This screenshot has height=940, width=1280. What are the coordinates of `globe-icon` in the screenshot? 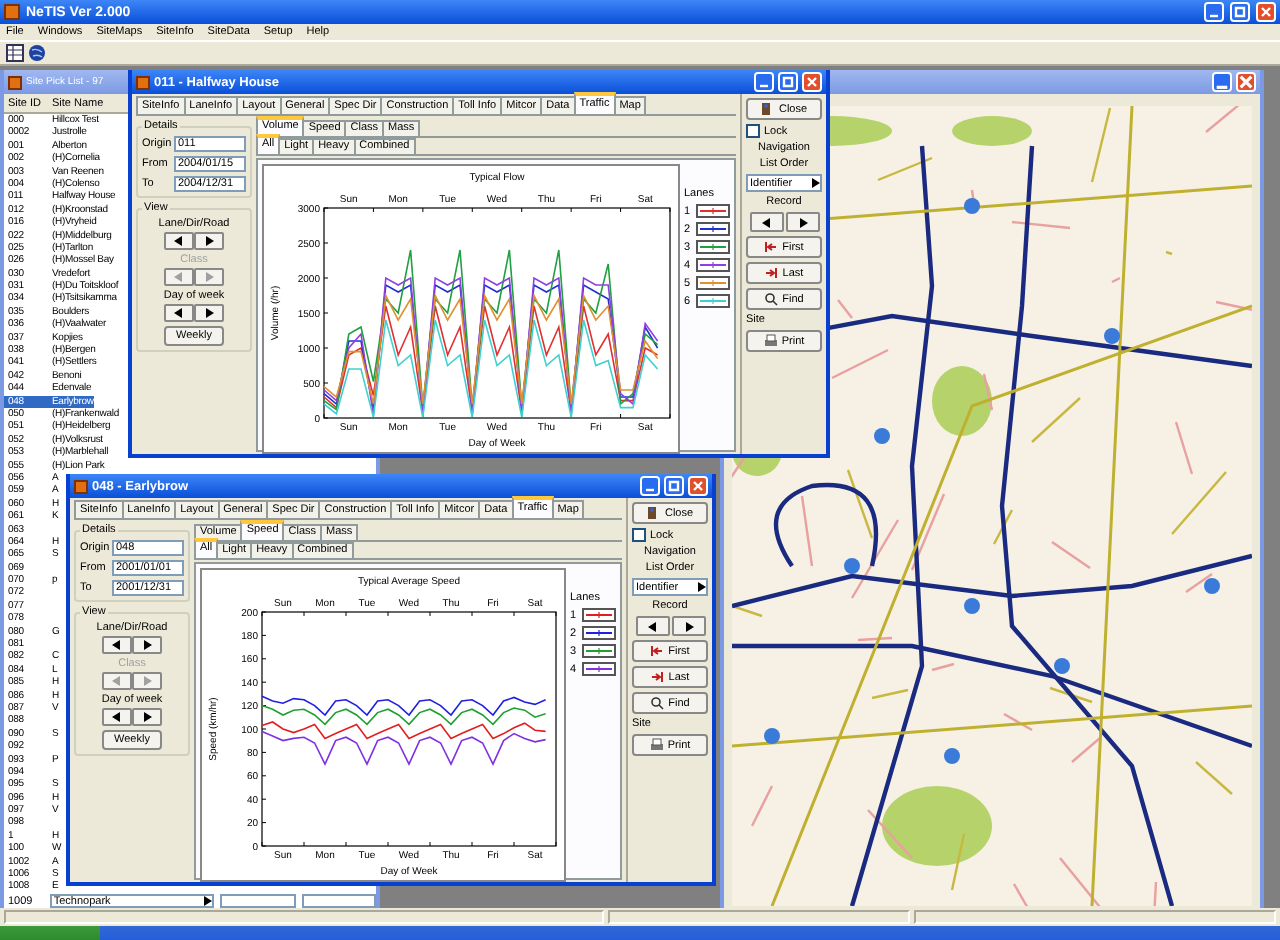 It's located at (37, 53).